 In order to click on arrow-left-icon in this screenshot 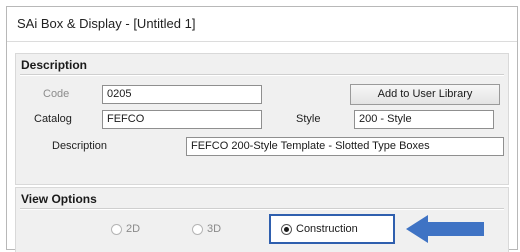, I will do `click(445, 229)`.